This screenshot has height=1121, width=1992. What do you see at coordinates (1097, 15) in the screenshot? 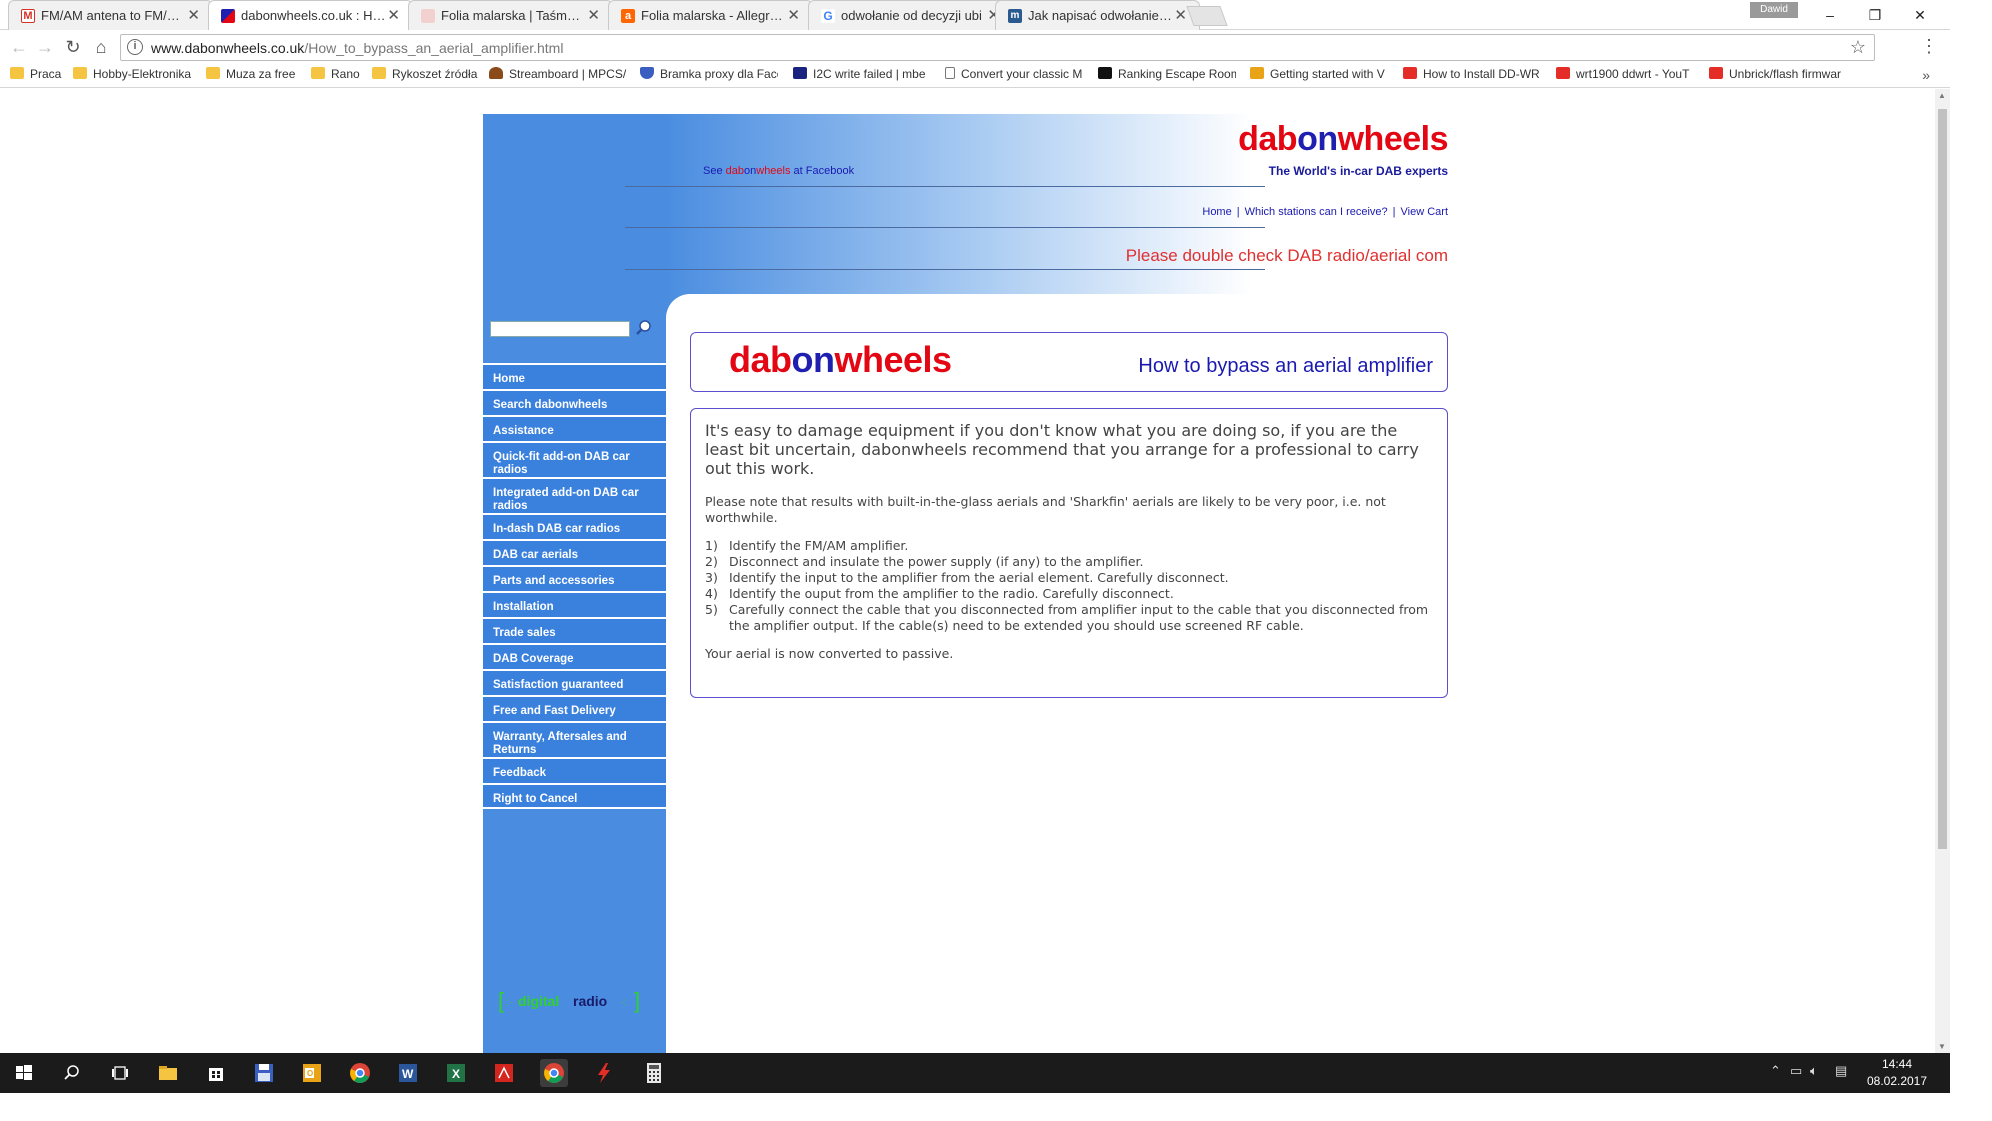
I see `tab-jak-napisac: m Jak napisać odwołanie od ✕` at bounding box center [1097, 15].